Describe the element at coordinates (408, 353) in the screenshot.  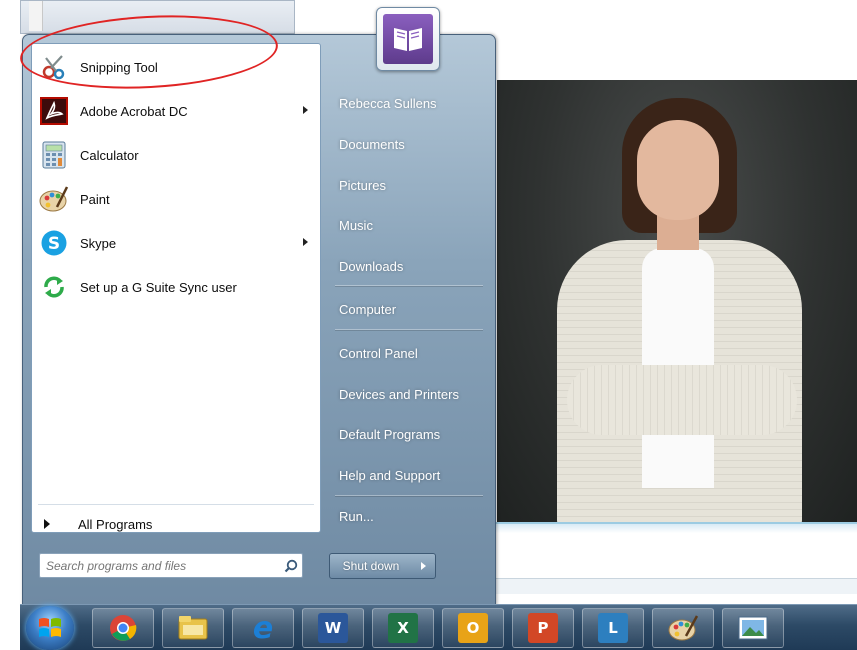
I see `right-item-control-panel: Control Panel` at that location.